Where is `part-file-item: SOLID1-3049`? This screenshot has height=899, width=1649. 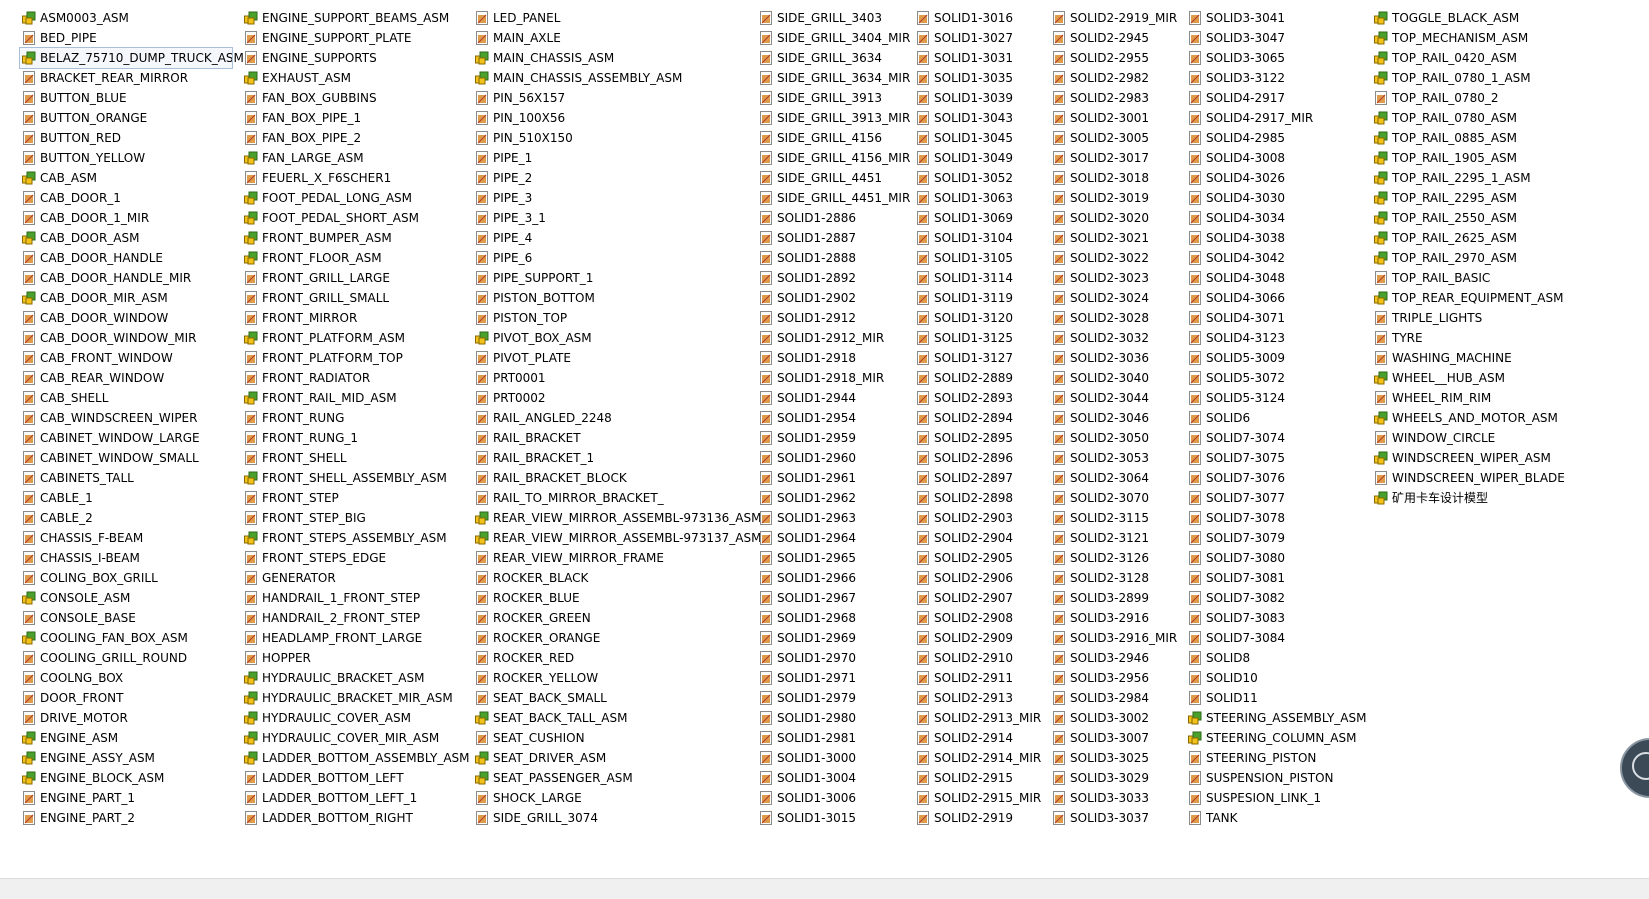
part-file-item: SOLID1-3049 is located at coordinates (977, 158).